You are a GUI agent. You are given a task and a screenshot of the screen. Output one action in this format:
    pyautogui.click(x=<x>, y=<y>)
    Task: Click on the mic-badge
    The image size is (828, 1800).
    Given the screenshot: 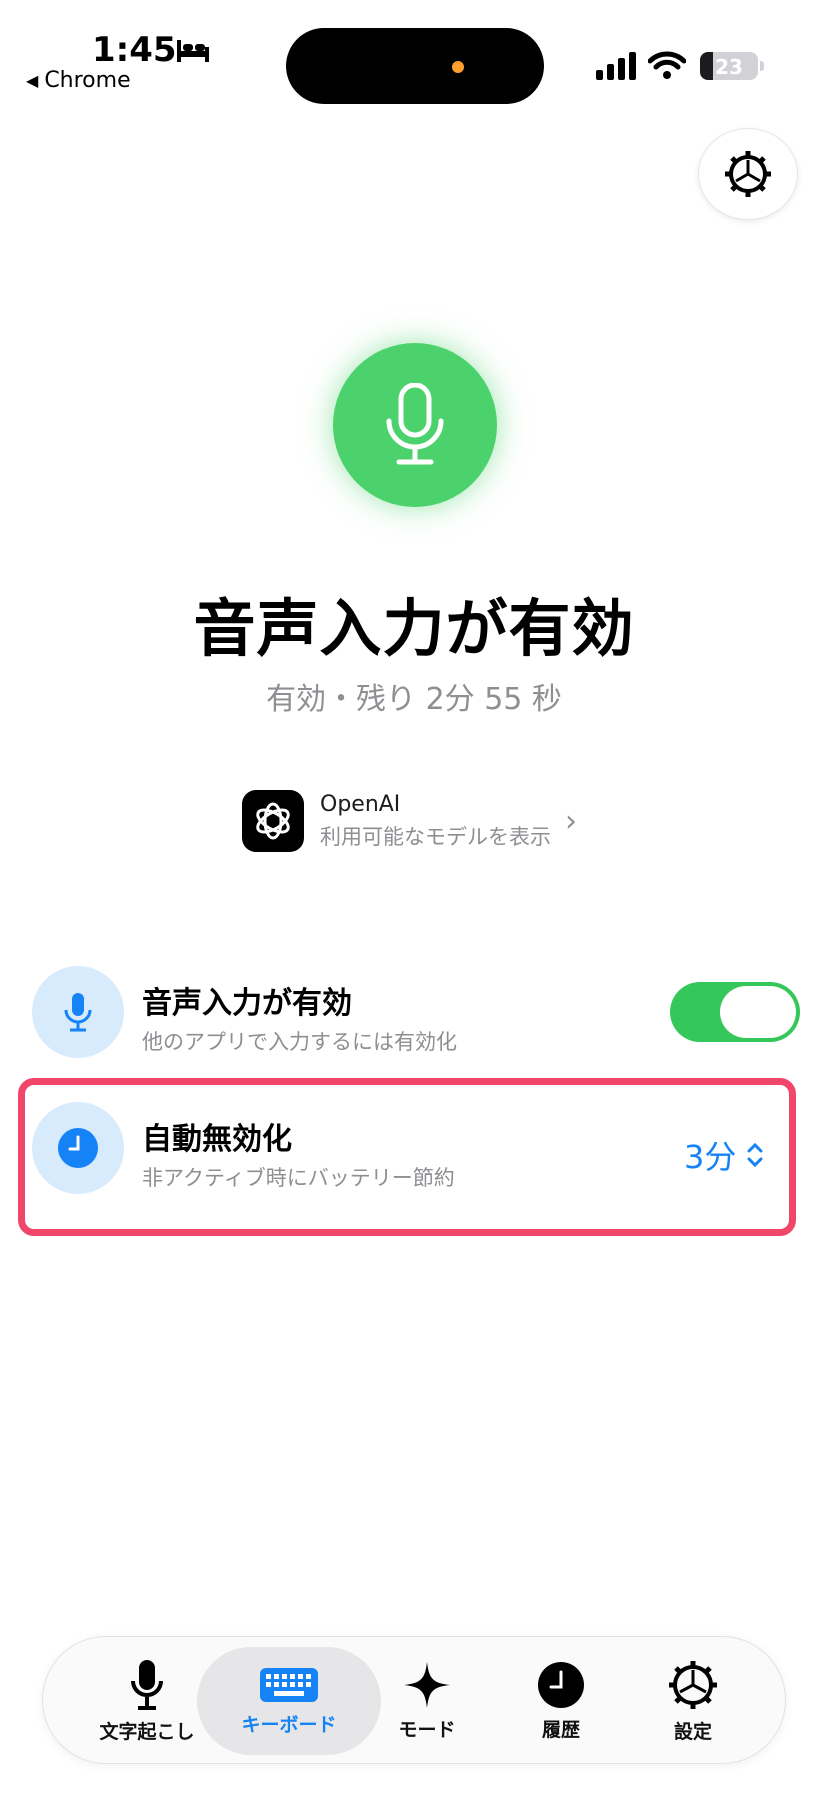 What is the action you would take?
    pyautogui.click(x=78, y=1012)
    